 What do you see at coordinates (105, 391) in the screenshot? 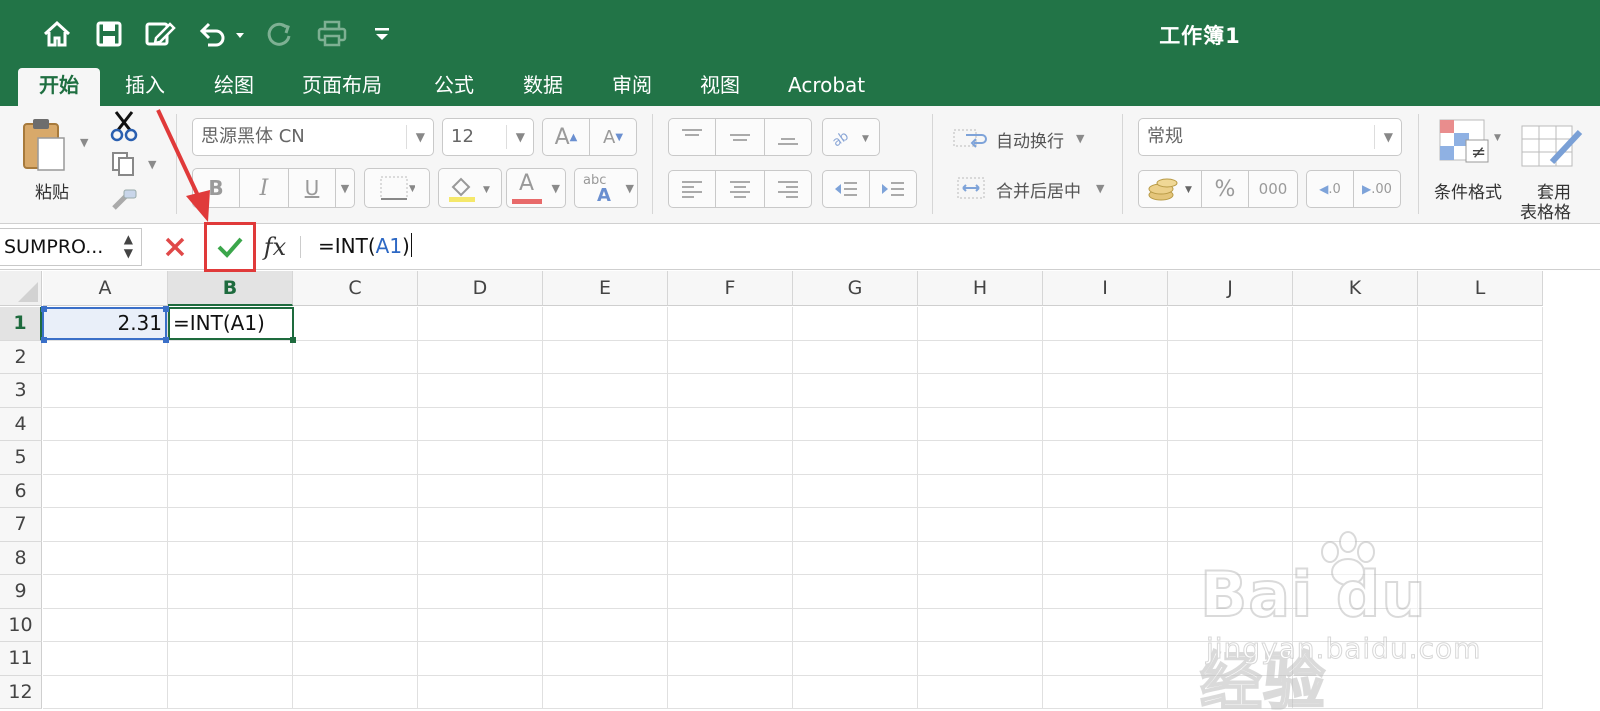
I see `cell-a3` at bounding box center [105, 391].